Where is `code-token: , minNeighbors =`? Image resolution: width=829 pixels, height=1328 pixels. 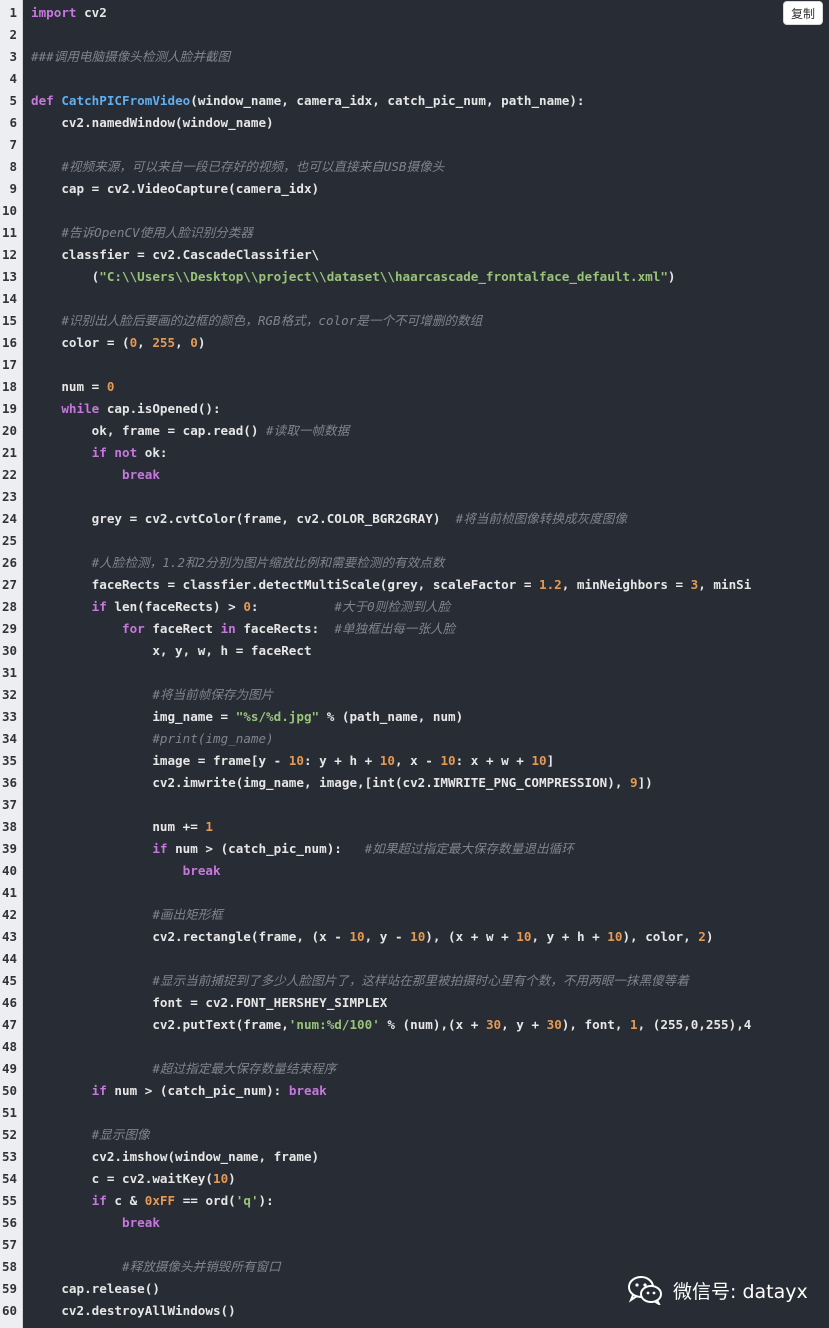 code-token: , minNeighbors = is located at coordinates (626, 584).